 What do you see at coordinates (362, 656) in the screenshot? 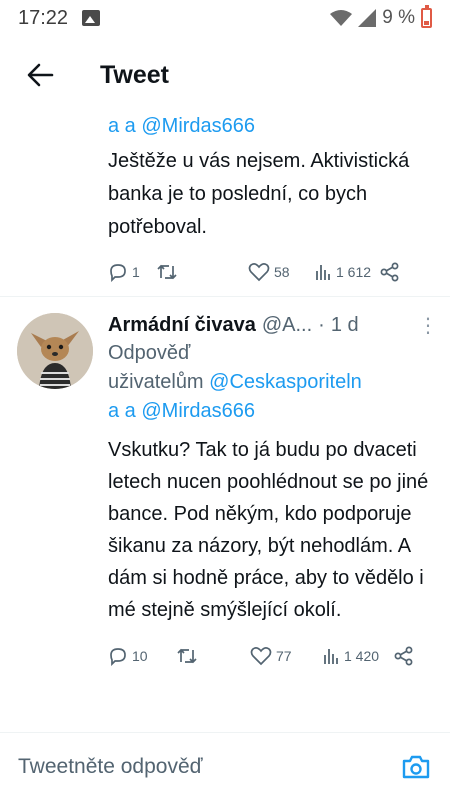
I see `views-count: 1 420` at bounding box center [362, 656].